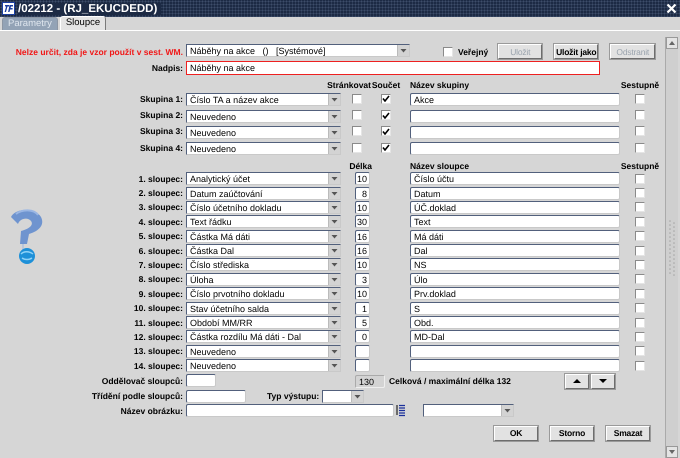  I want to click on length-field: 30, so click(362, 221).